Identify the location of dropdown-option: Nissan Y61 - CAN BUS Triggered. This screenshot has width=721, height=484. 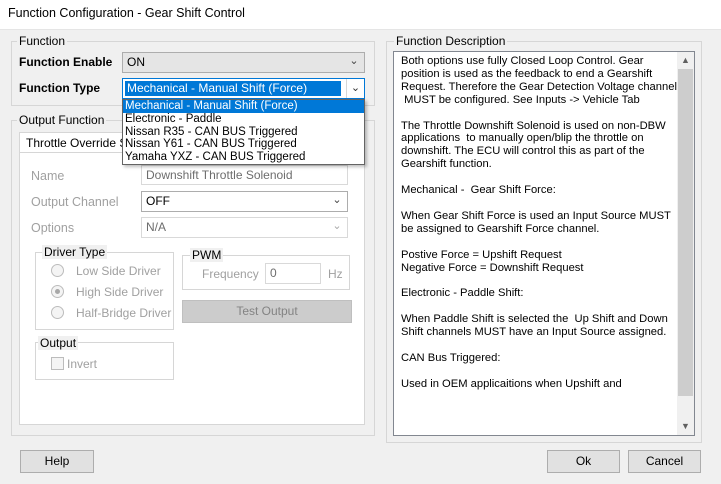
(243, 144).